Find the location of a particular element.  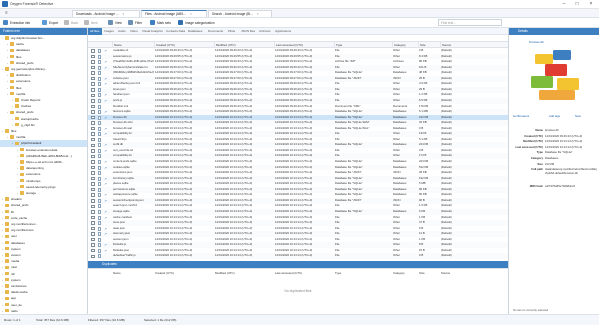

view-tab: Video is located at coordinates (134, 31).